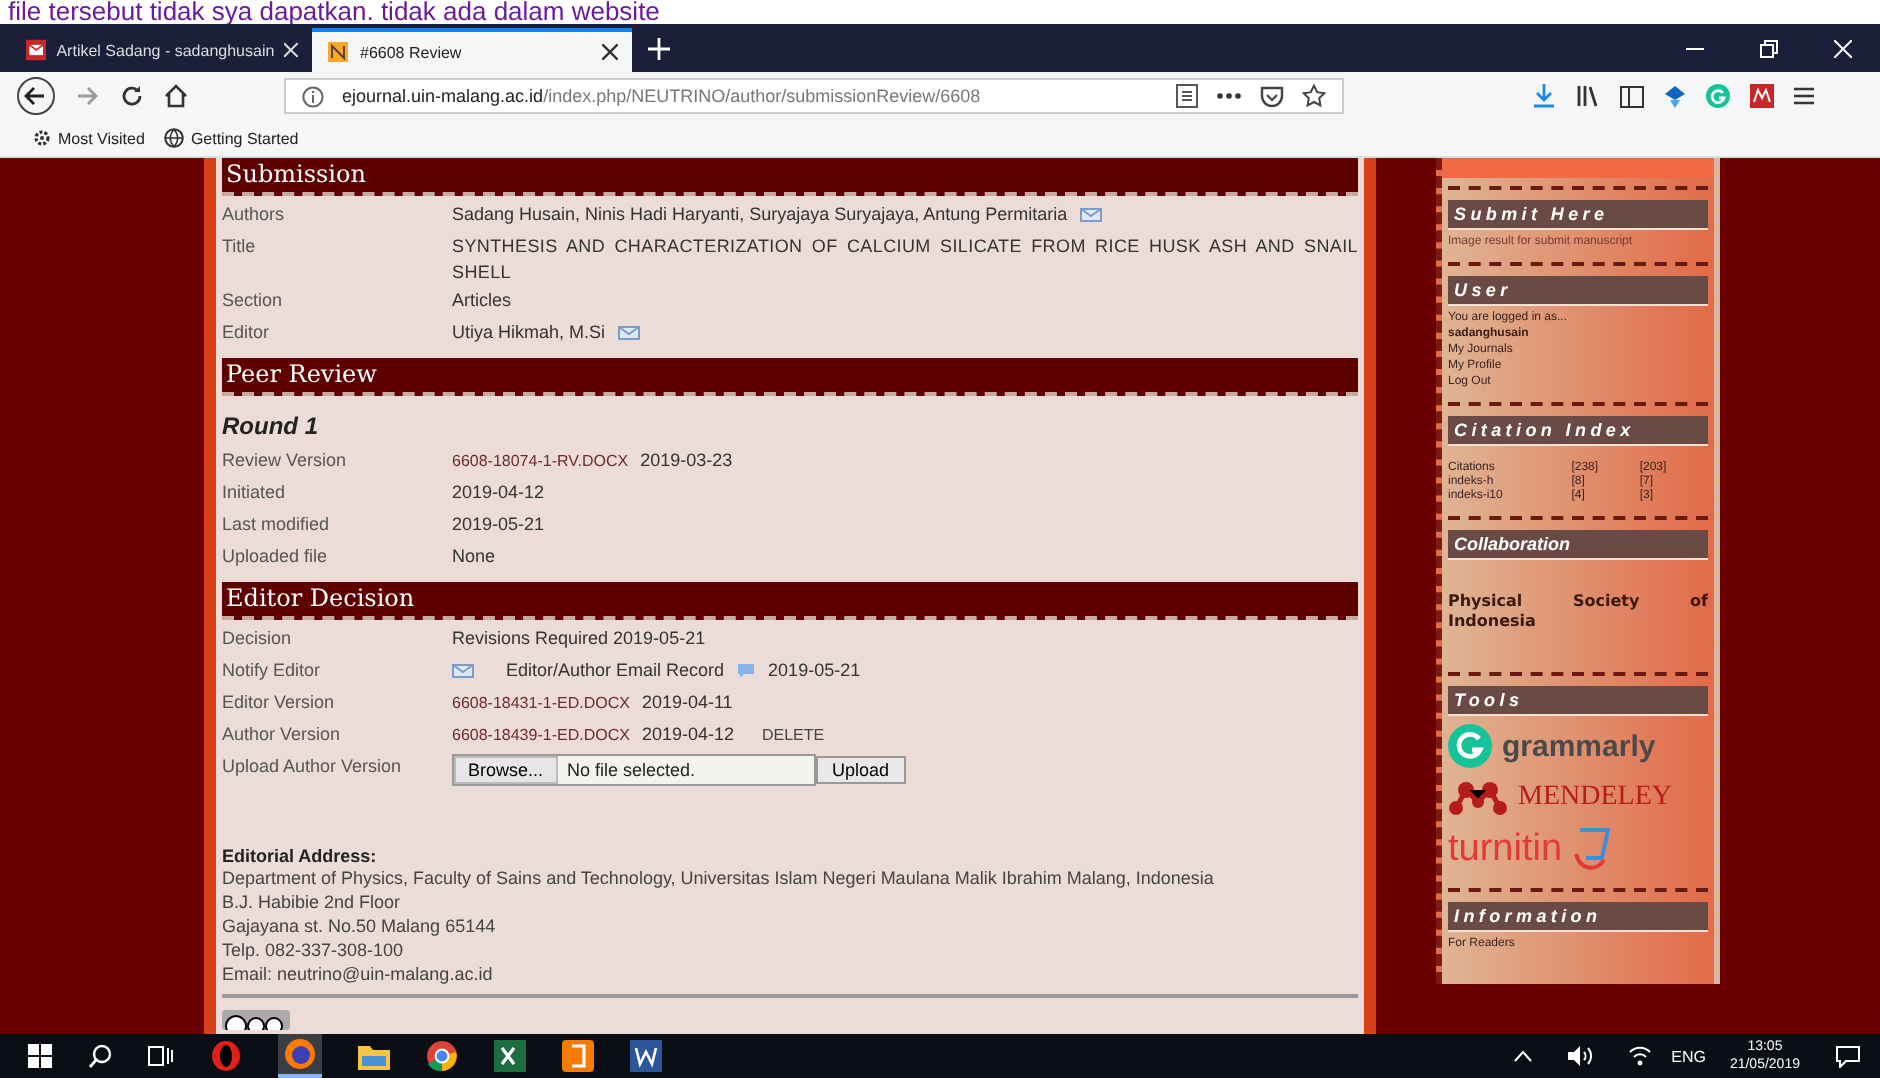 The image size is (1880, 1078). What do you see at coordinates (100, 1056) in the screenshot?
I see `search-icon` at bounding box center [100, 1056].